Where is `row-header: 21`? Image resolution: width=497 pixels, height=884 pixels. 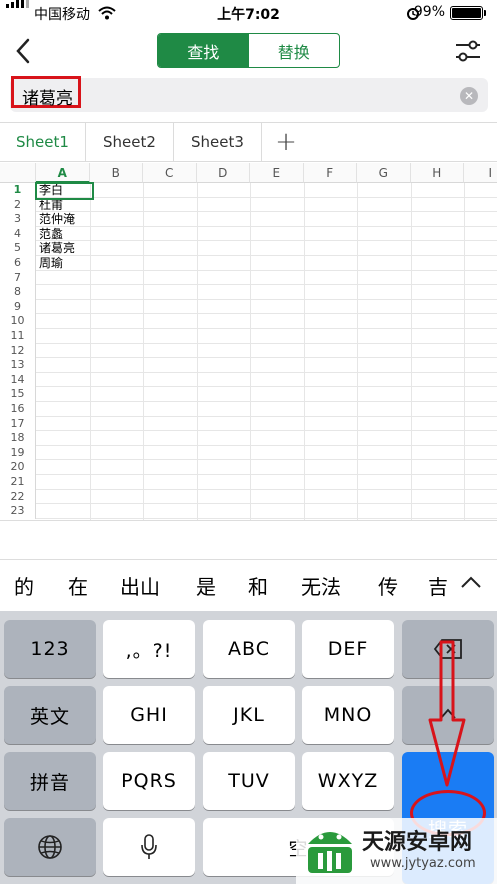
row-header: 21 is located at coordinates (18, 482).